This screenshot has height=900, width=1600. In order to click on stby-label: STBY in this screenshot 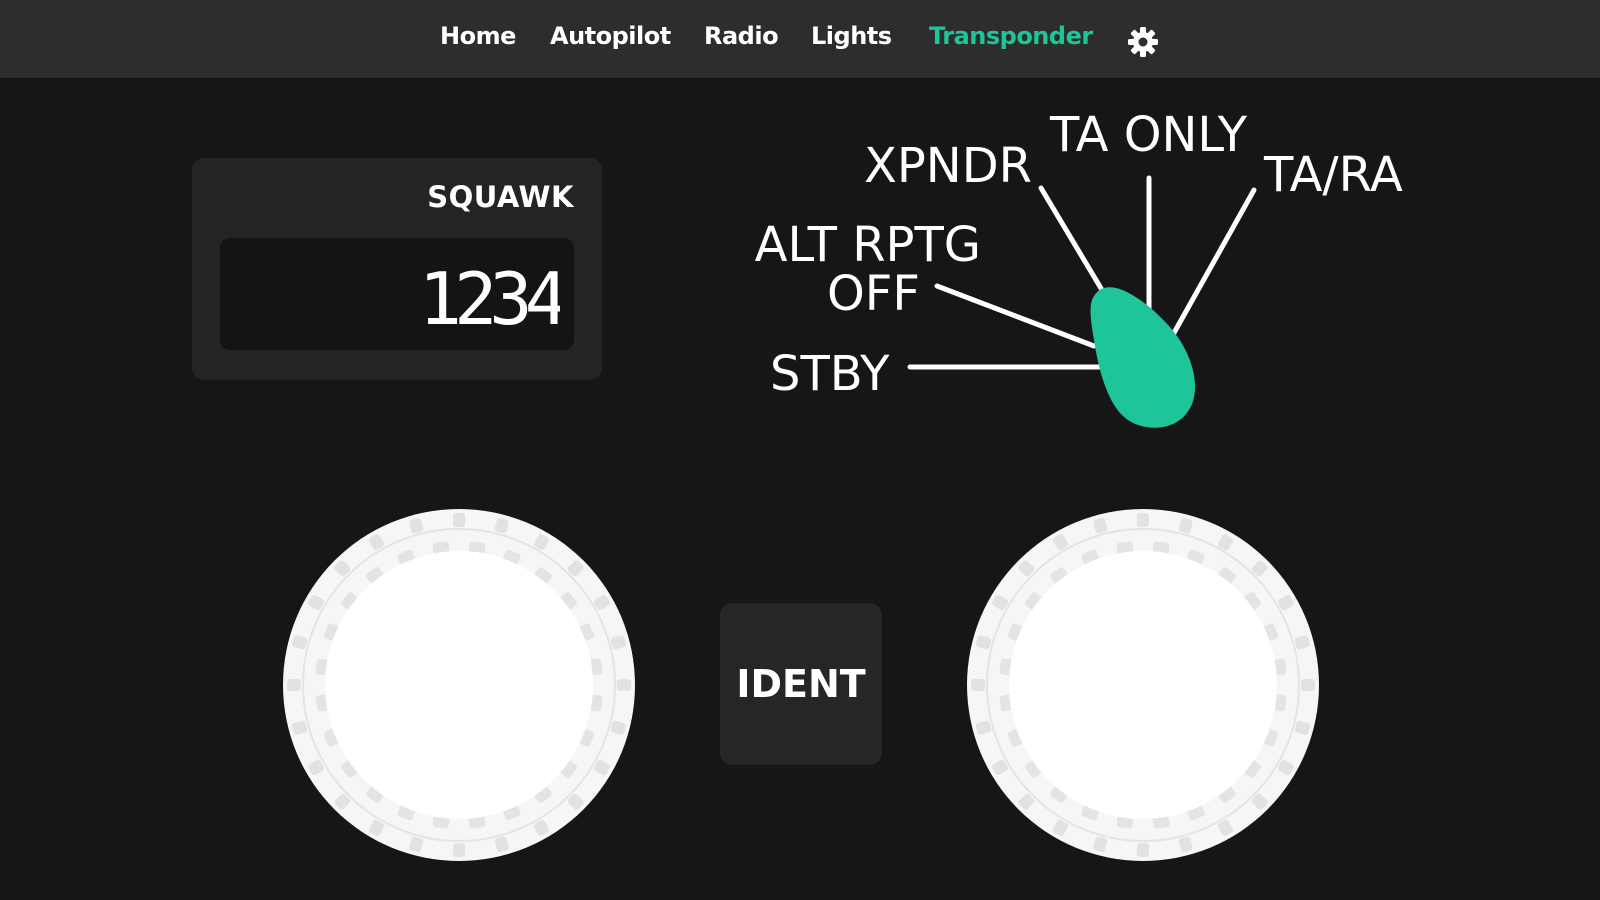, I will do `click(830, 374)`.